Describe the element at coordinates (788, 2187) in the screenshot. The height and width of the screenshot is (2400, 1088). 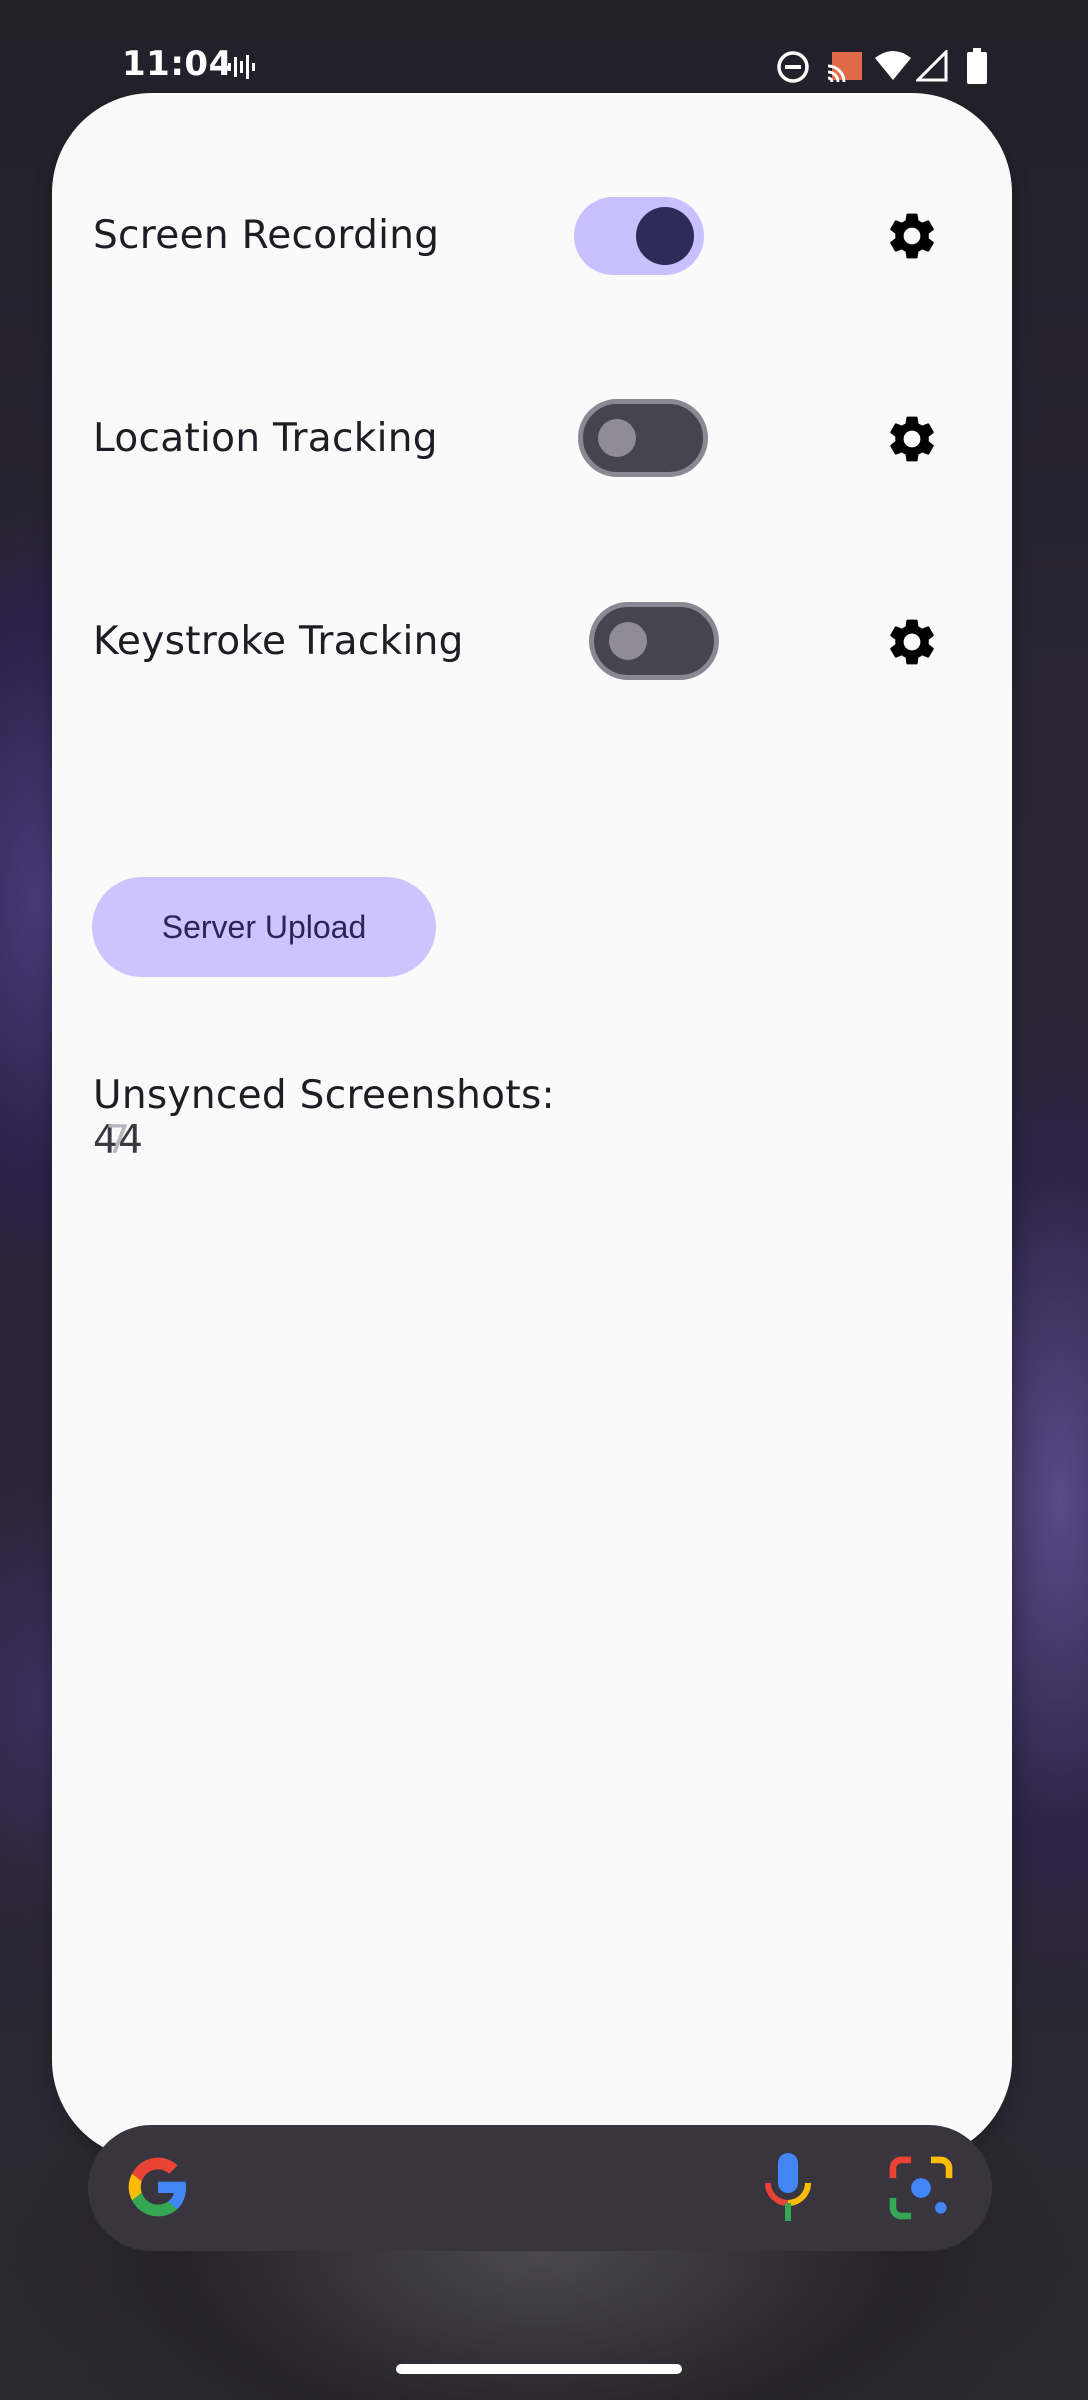
I see `microphone-icon` at that location.